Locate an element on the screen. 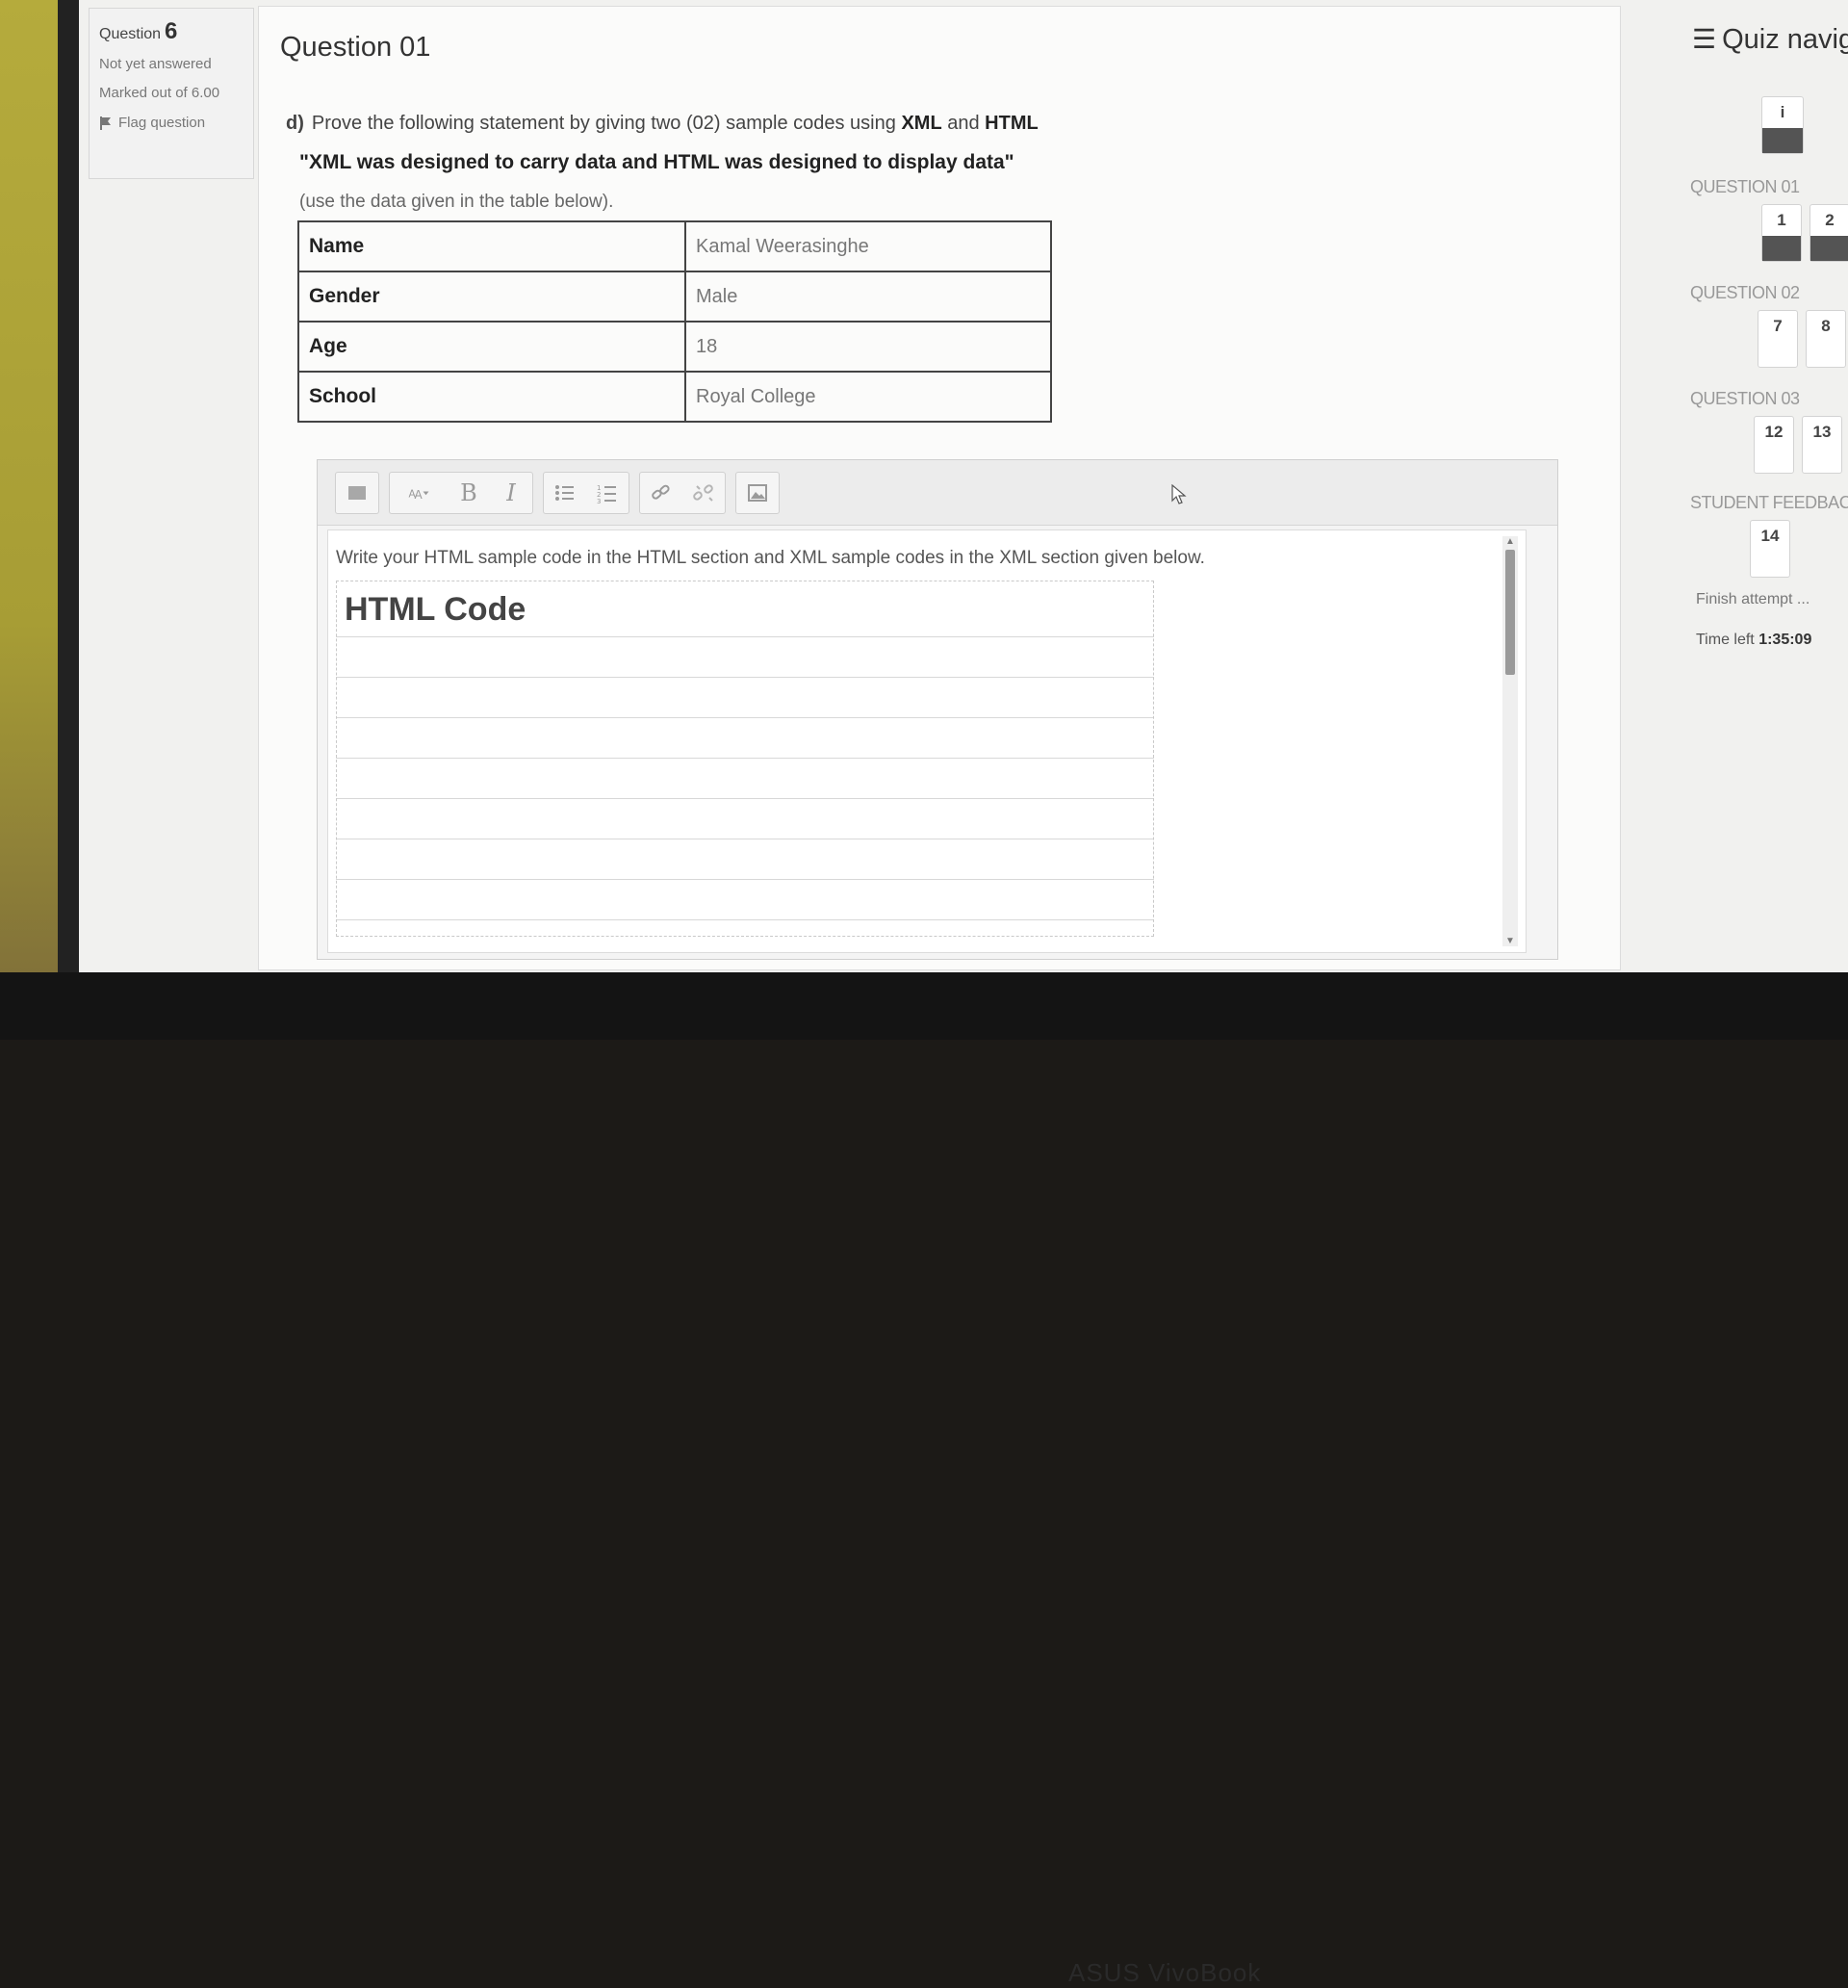 The height and width of the screenshot is (1988, 1848). prompt-and: and is located at coordinates (963, 124).